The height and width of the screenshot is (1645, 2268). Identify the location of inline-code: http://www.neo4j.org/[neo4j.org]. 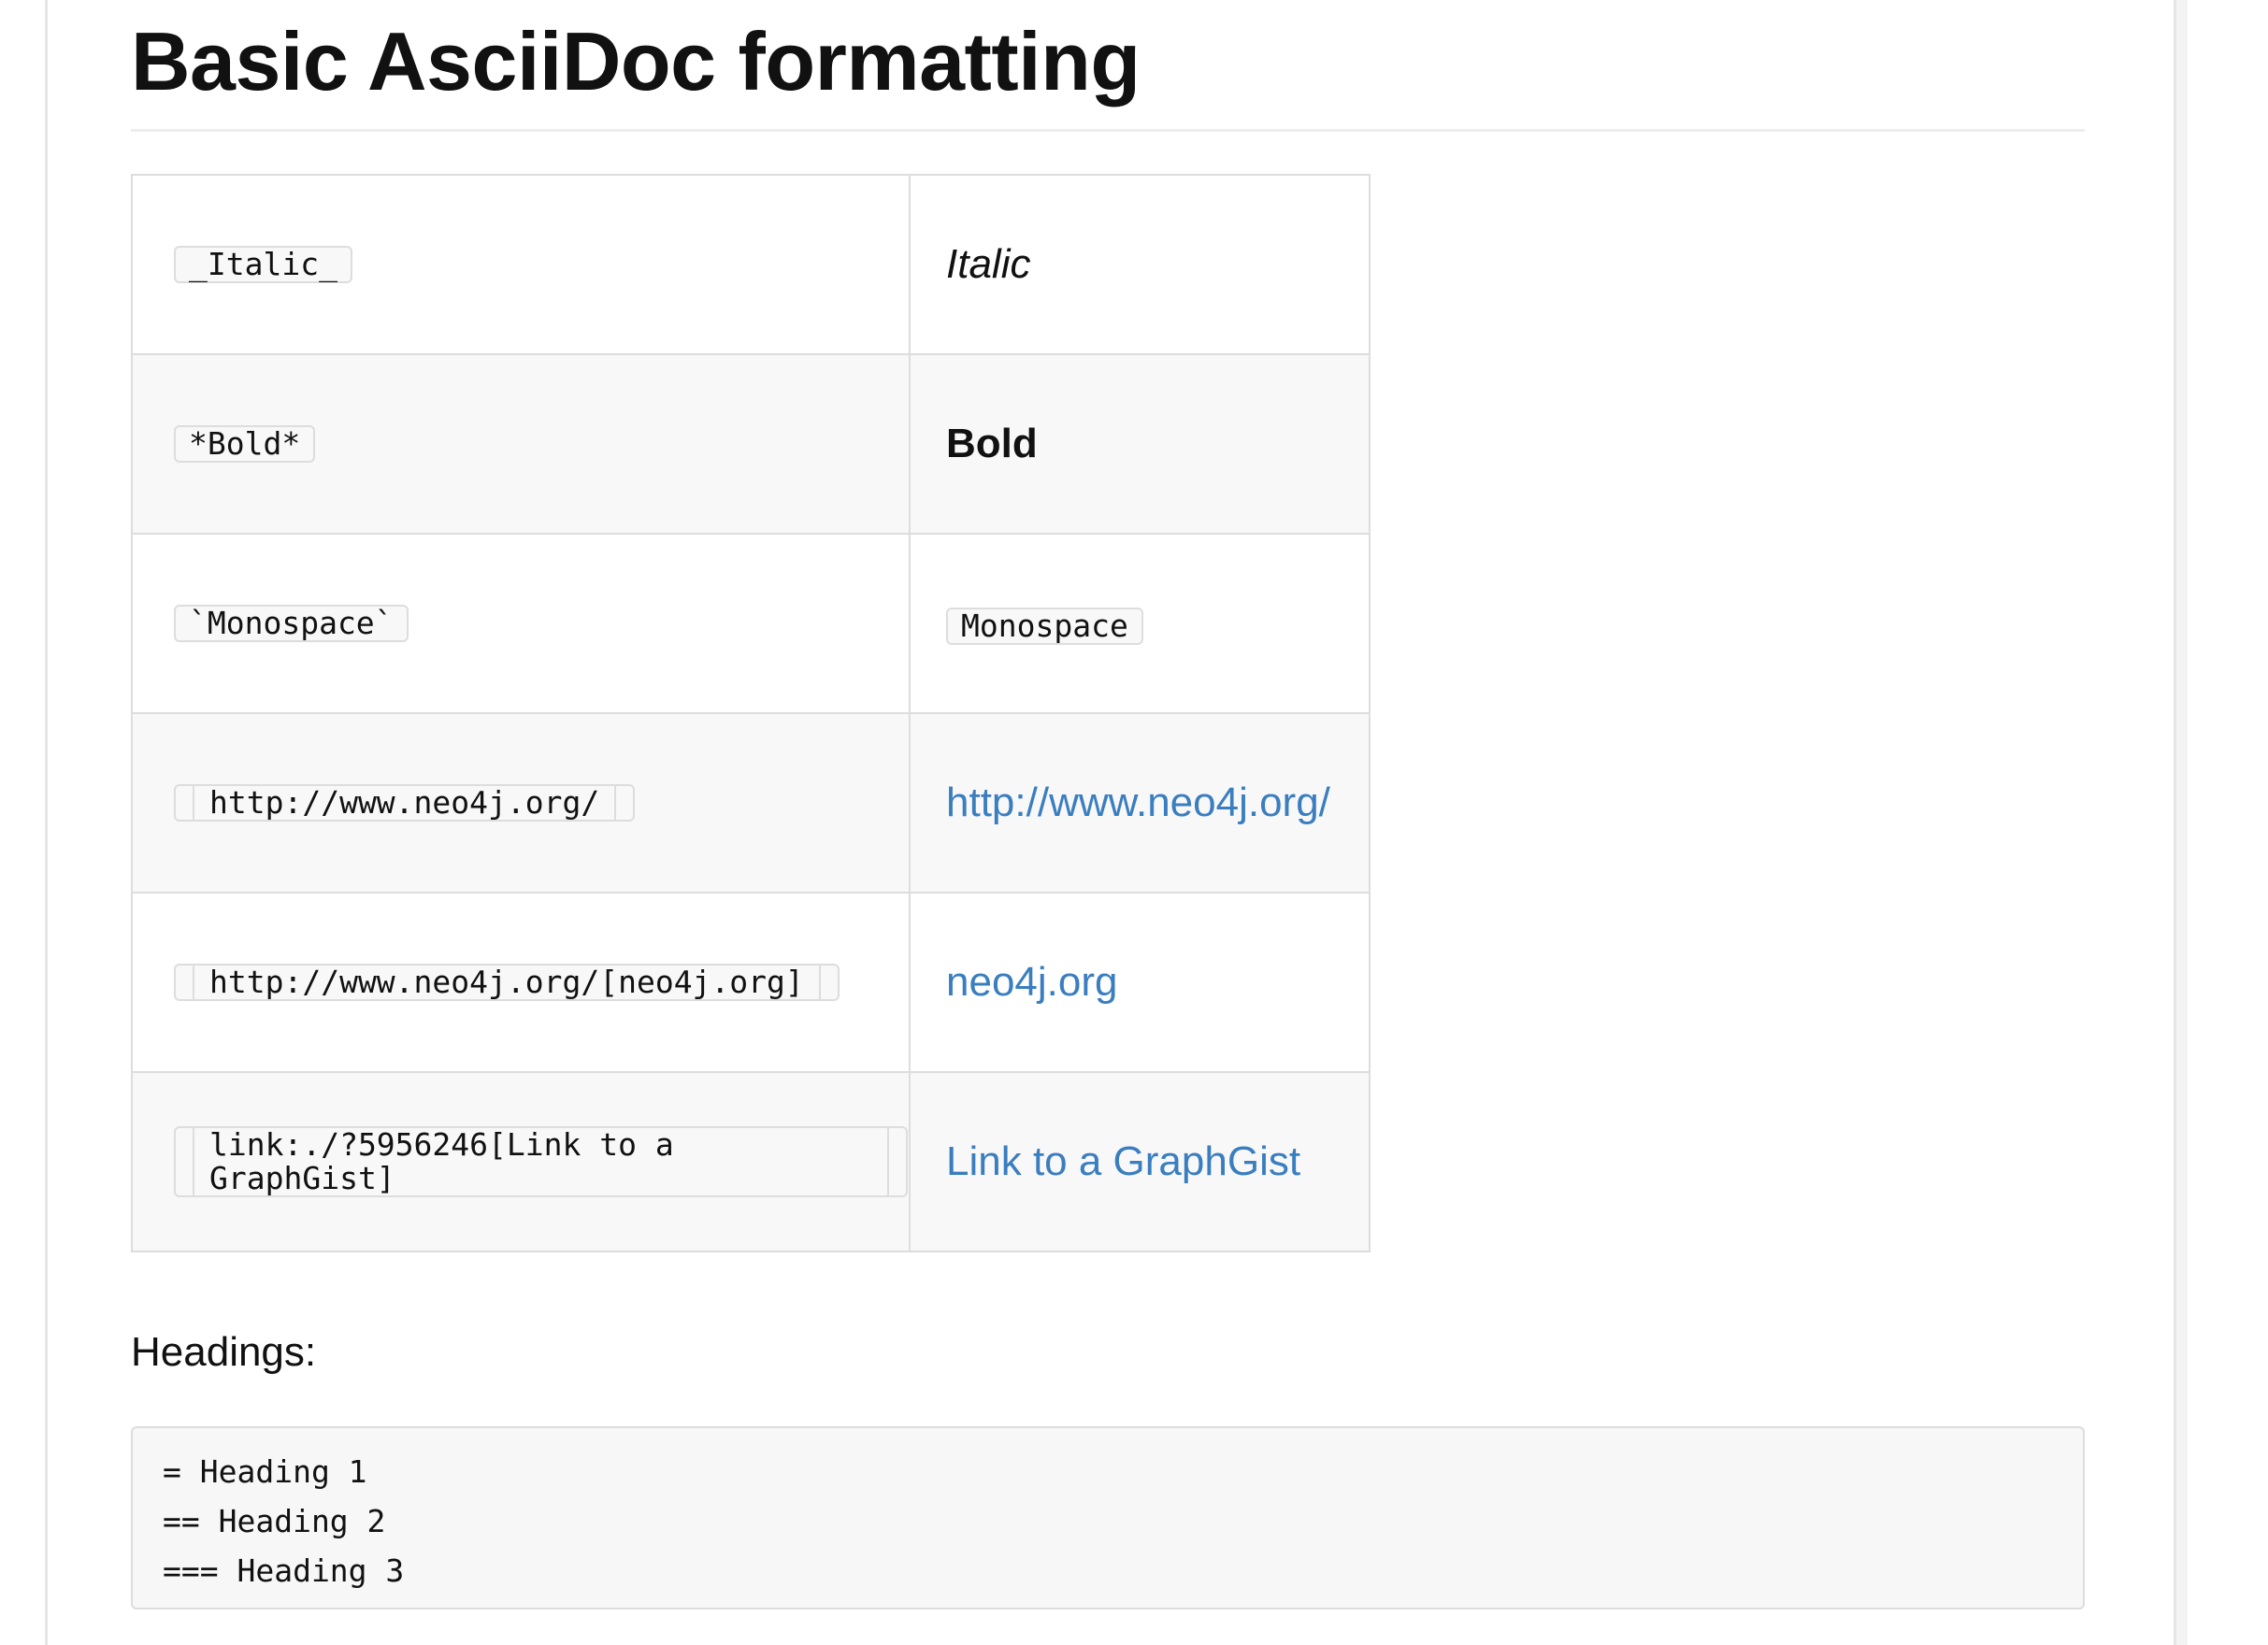
(507, 982).